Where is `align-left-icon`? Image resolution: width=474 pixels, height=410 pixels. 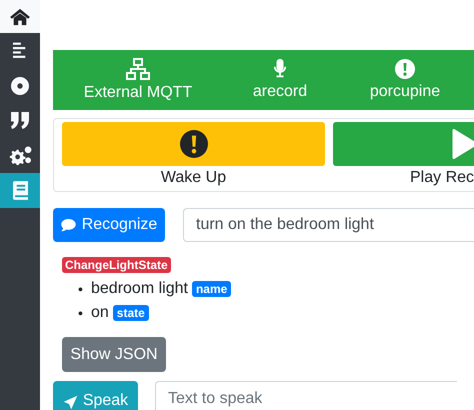 align-left-icon is located at coordinates (20, 50).